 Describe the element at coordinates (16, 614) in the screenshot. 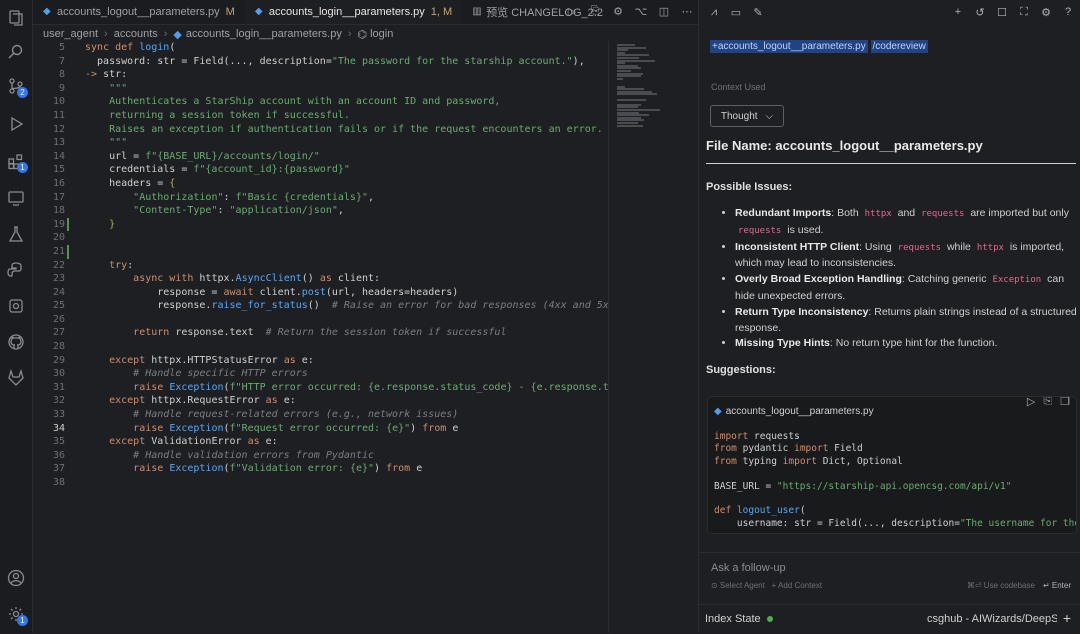

I see `manage-gear-icon: 1` at that location.